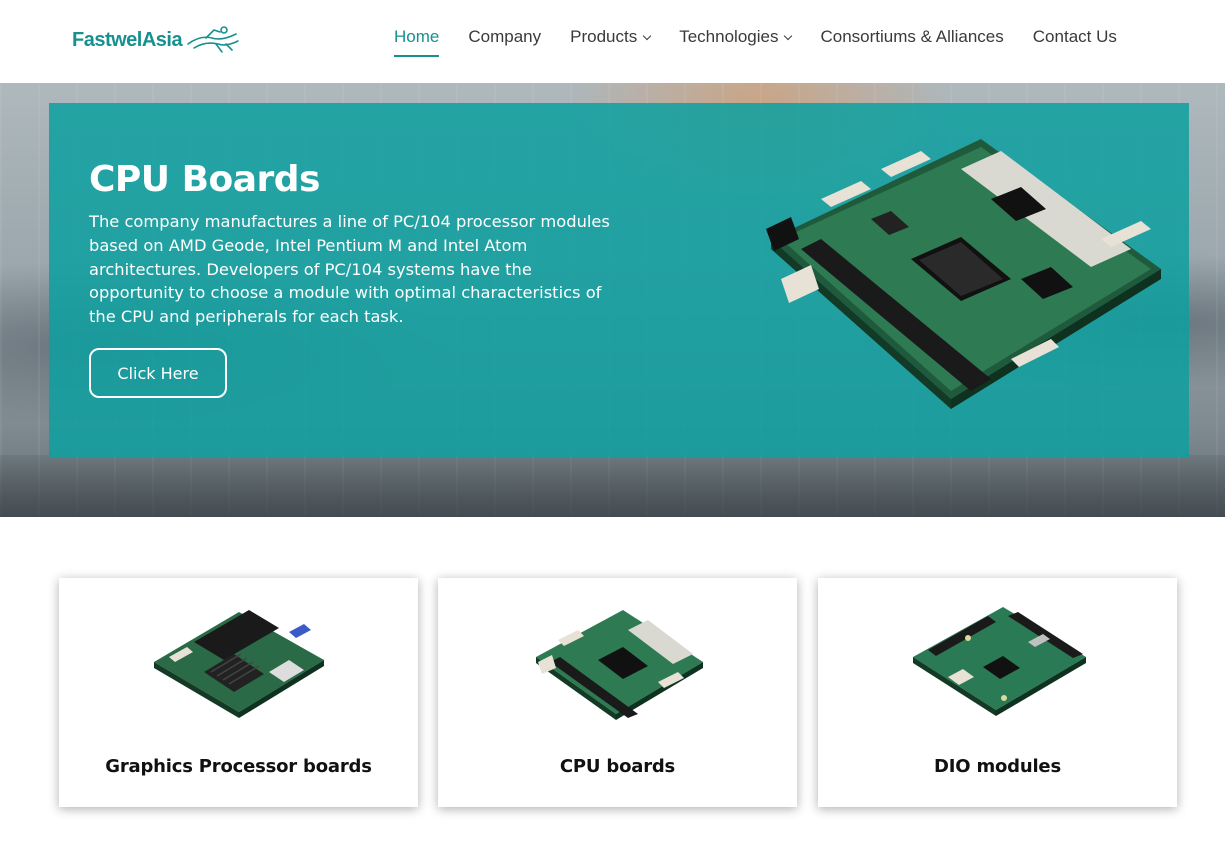 Image resolution: width=1225 pixels, height=847 pixels. Describe the element at coordinates (213, 39) in the screenshot. I see `flying-figure-logo-icon` at that location.